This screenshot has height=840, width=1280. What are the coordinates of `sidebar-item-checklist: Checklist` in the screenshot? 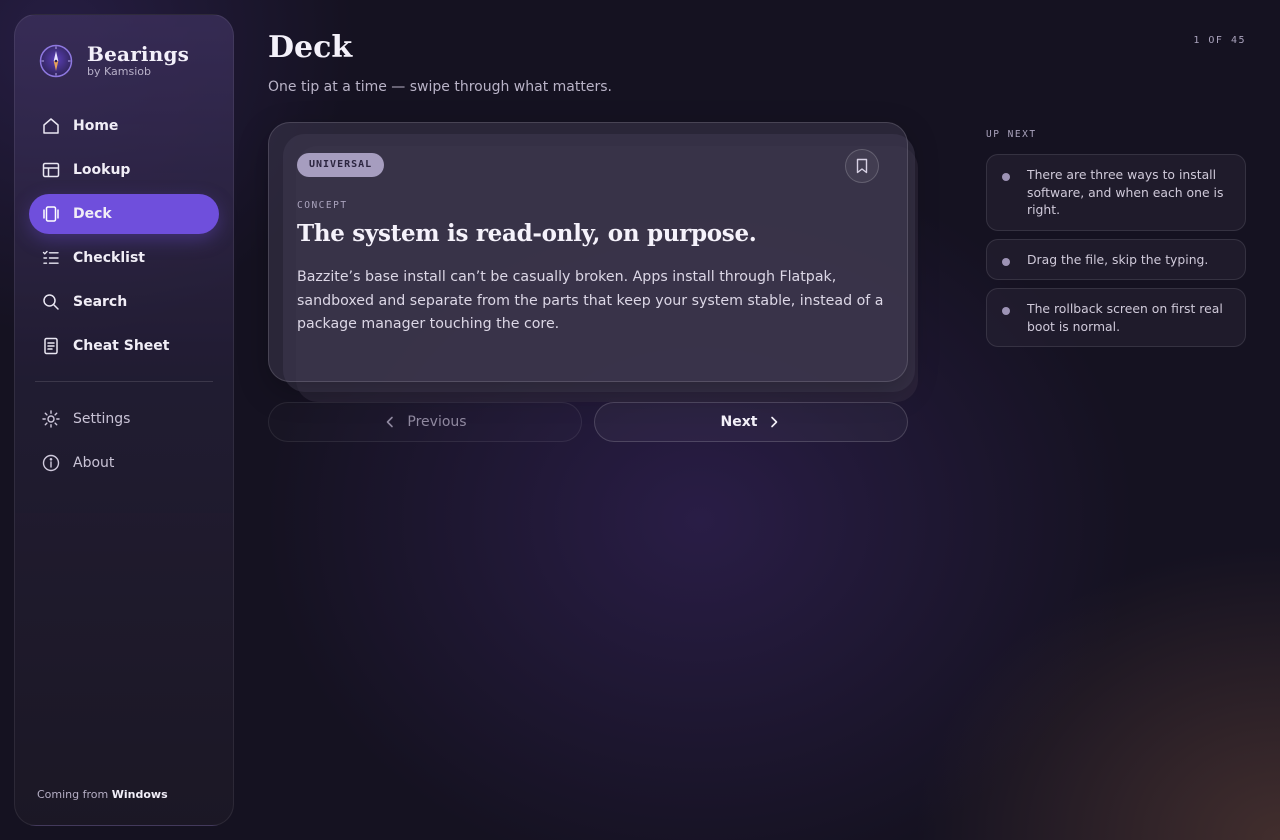 It's located at (124, 258).